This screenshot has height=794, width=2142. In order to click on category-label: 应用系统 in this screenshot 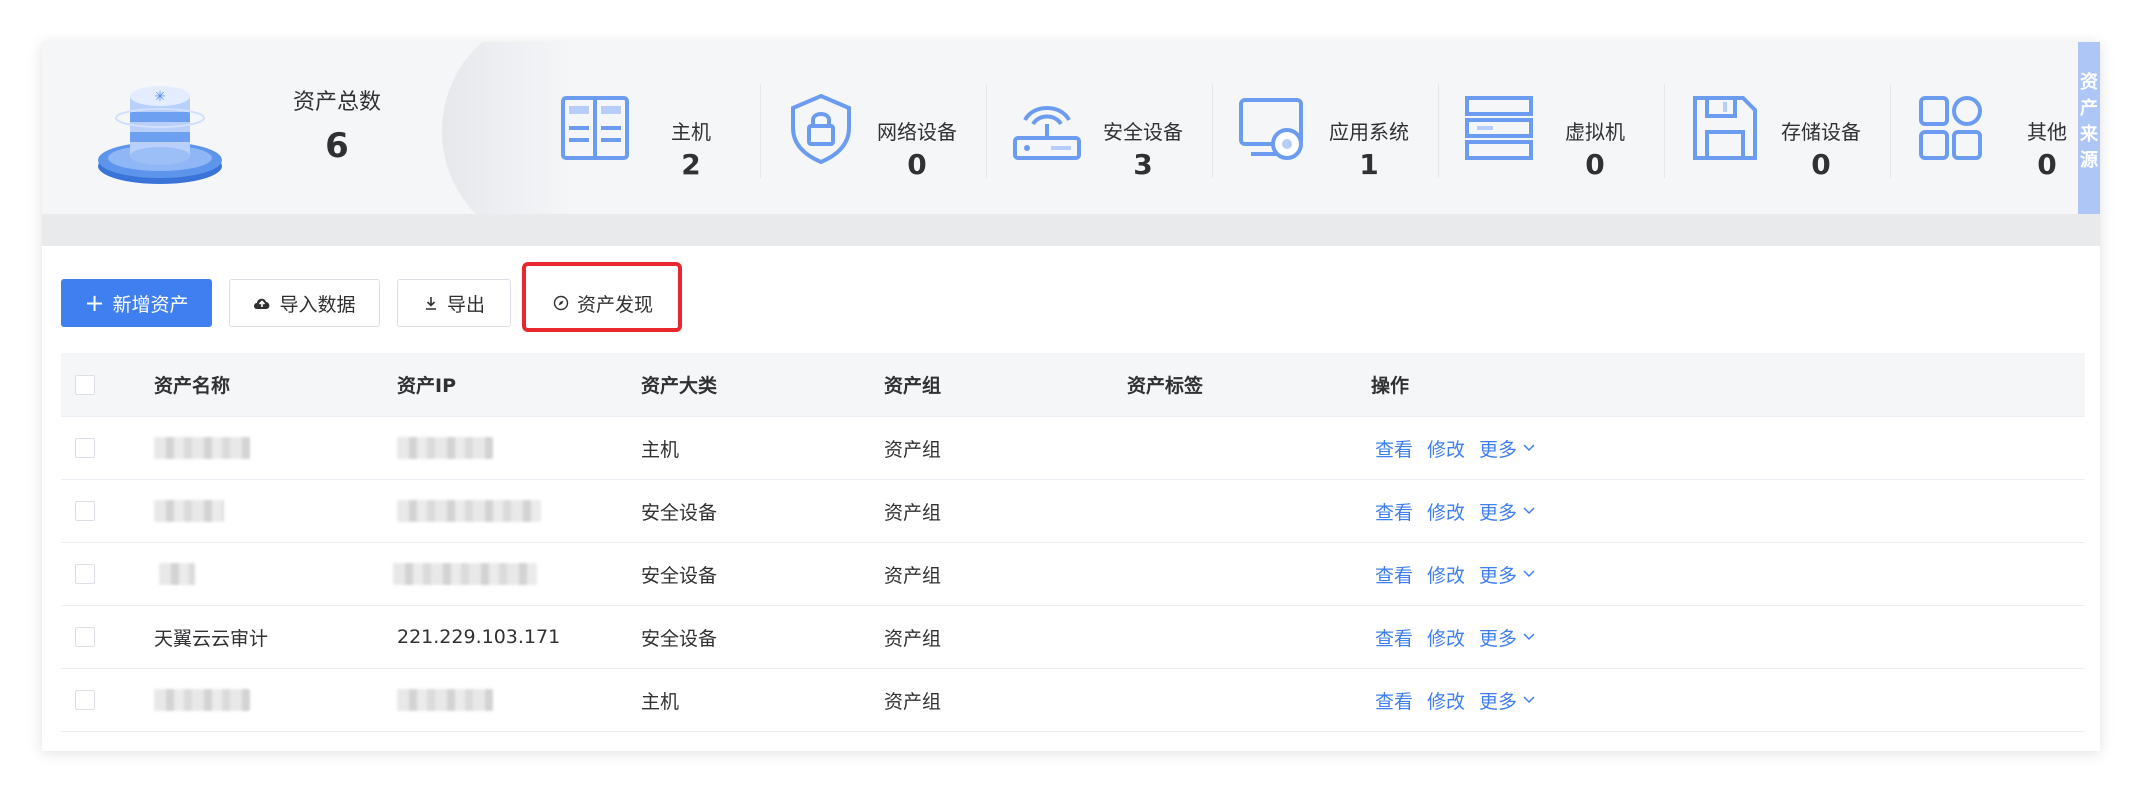, I will do `click(1369, 132)`.